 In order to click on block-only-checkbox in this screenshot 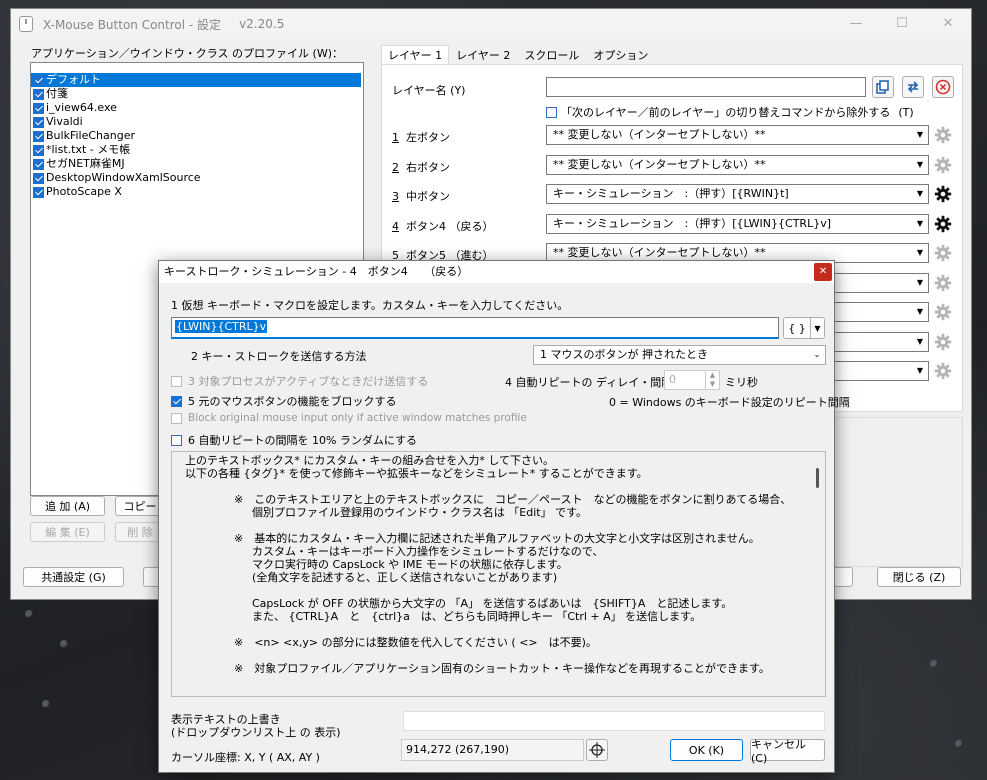, I will do `click(176, 418)`.